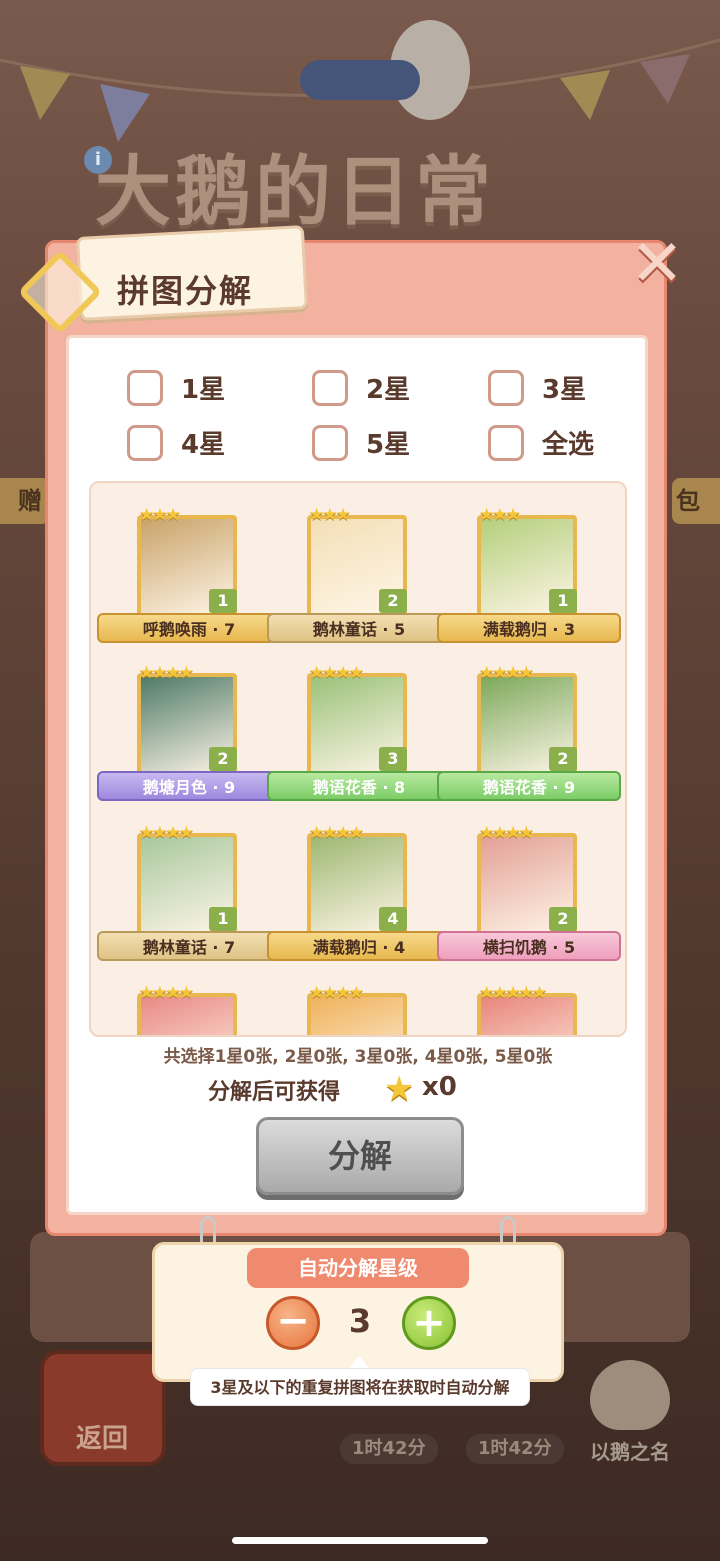 The image size is (720, 1561). What do you see at coordinates (564, 390) in the screenshot?
I see `checkbox-label: 3星` at bounding box center [564, 390].